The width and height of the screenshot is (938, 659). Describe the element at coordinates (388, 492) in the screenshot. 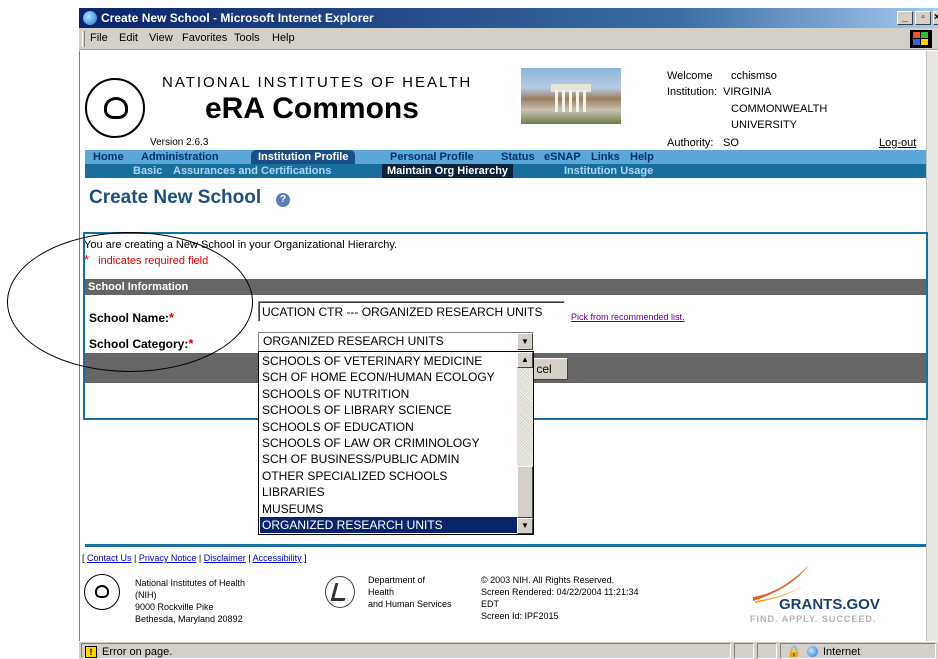

I see `dropdown-option: LIBRARIES` at that location.